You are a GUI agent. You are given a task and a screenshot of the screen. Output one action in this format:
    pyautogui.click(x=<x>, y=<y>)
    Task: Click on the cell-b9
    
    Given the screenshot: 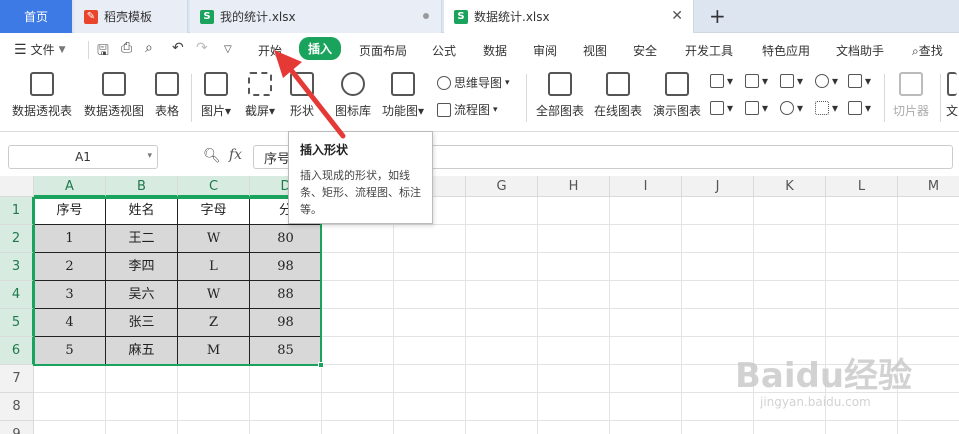 What is the action you would take?
    pyautogui.click(x=142, y=427)
    